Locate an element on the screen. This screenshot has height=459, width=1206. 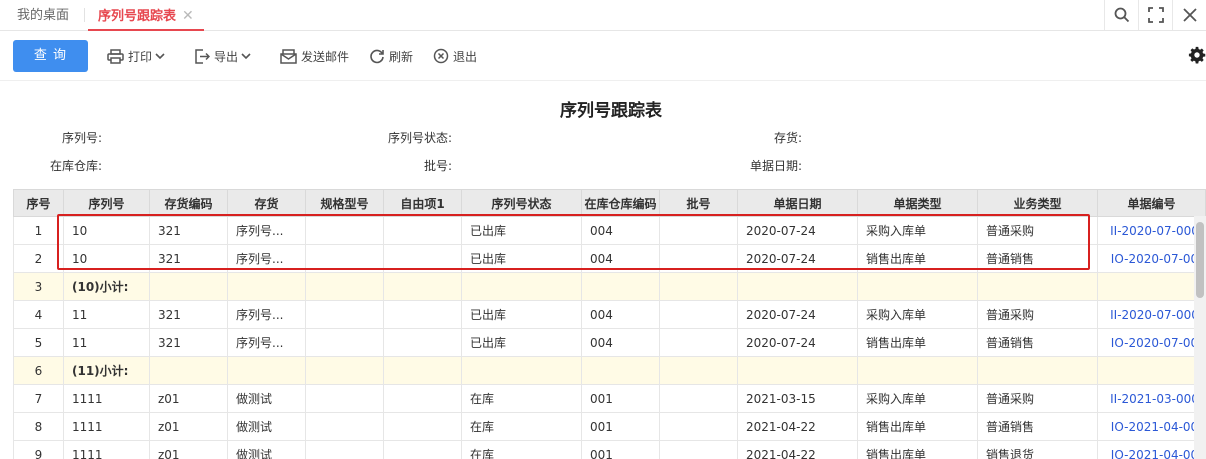
fullscreen-icon is located at coordinates (1155, 15).